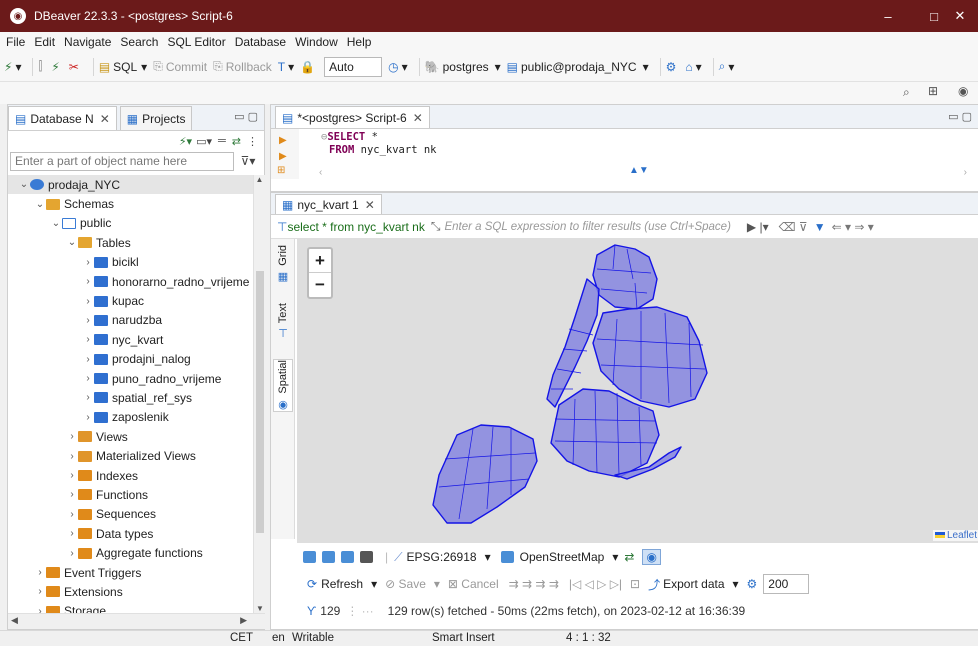 This screenshot has width=978, height=646. What do you see at coordinates (260, 42) in the screenshot?
I see `menu-database: Database` at bounding box center [260, 42].